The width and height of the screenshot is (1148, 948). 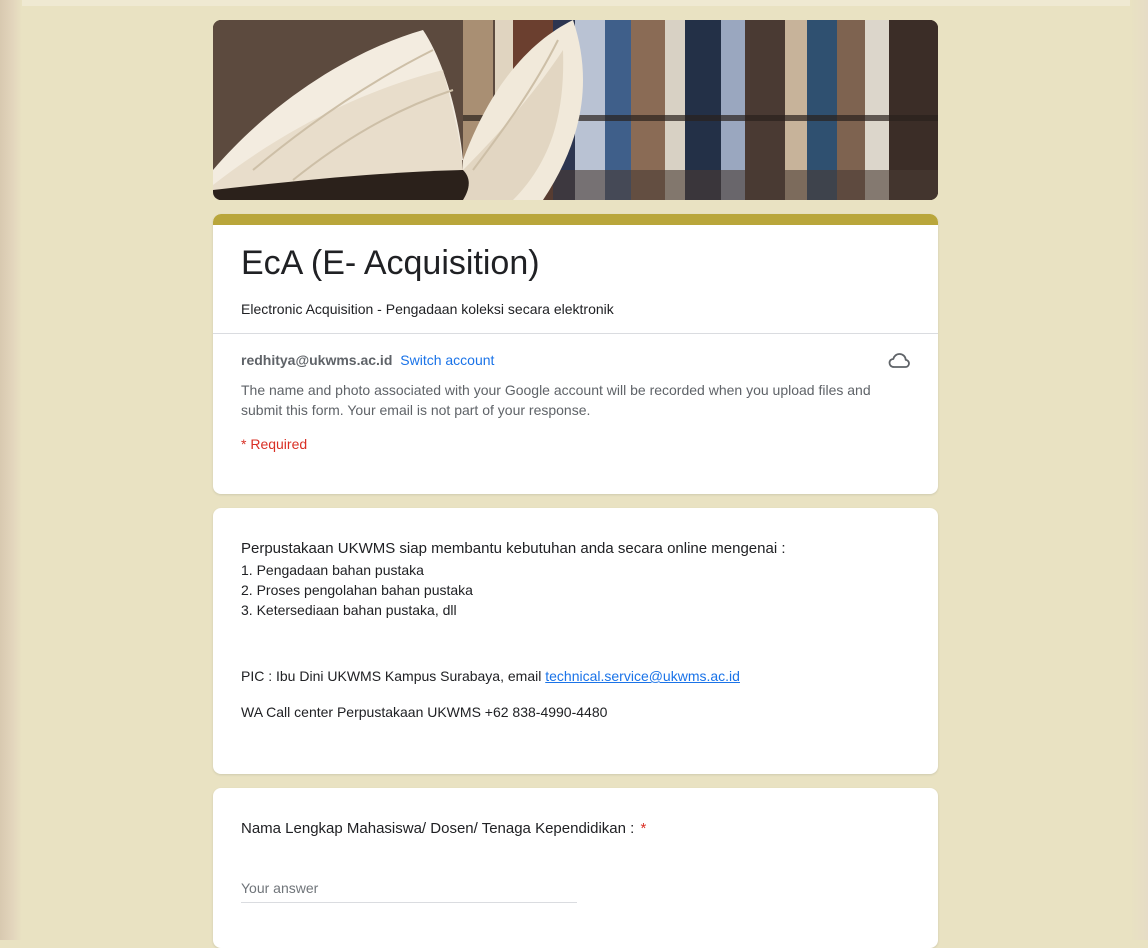 I want to click on account-email: redhitya@ukwms.ac.id, so click(x=317, y=360).